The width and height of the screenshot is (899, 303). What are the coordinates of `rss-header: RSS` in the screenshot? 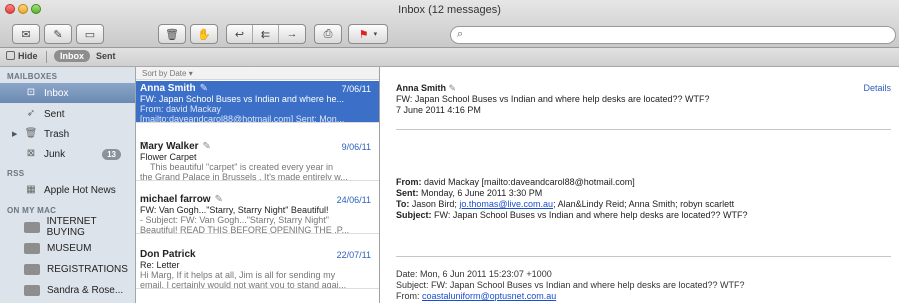 It's located at (16, 173).